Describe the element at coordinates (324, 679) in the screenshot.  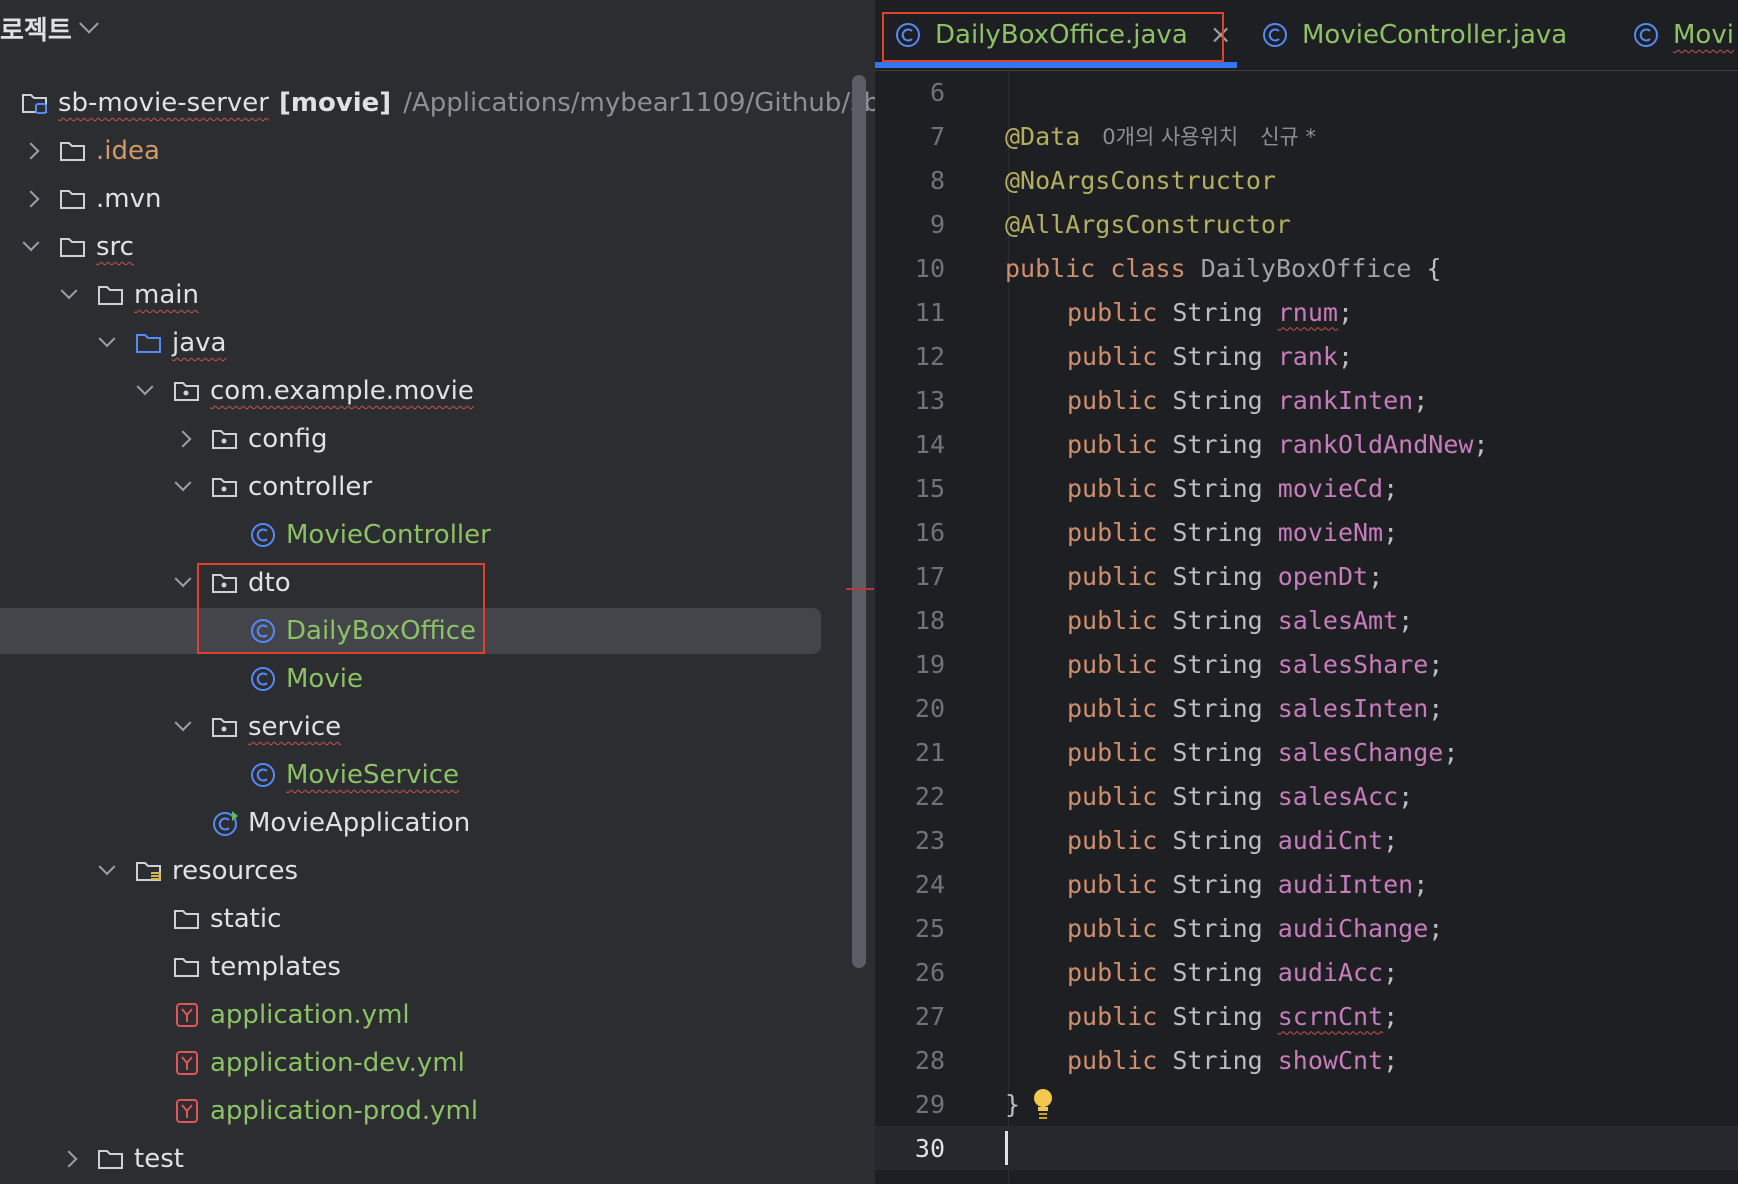
I see `tree-label-movie: Movie` at that location.